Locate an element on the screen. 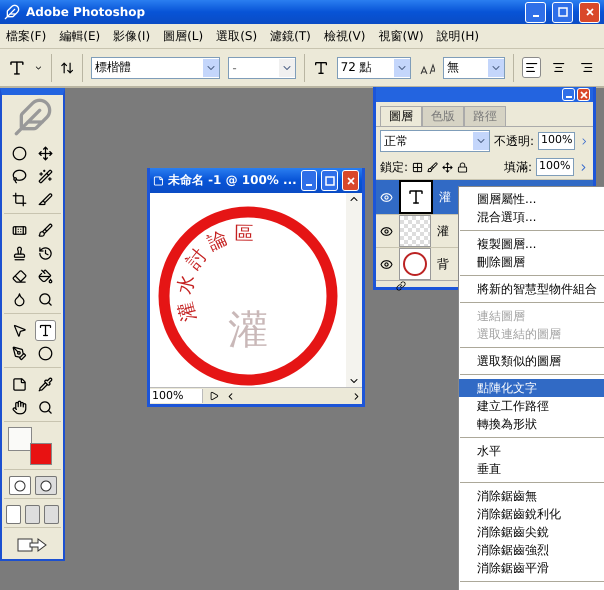  document-icon is located at coordinates (158, 181).